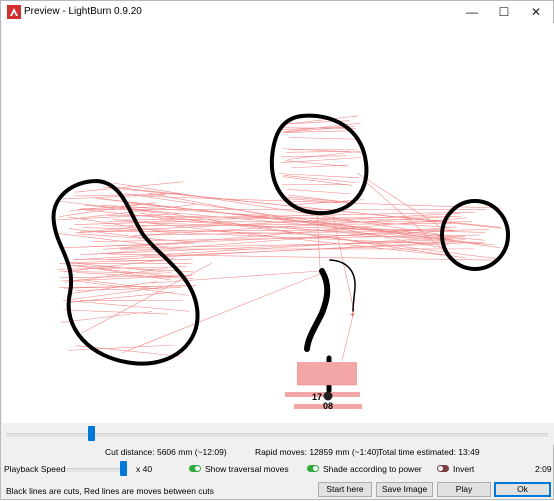  Describe the element at coordinates (443, 468) in the screenshot. I see `invert-toggle` at that location.